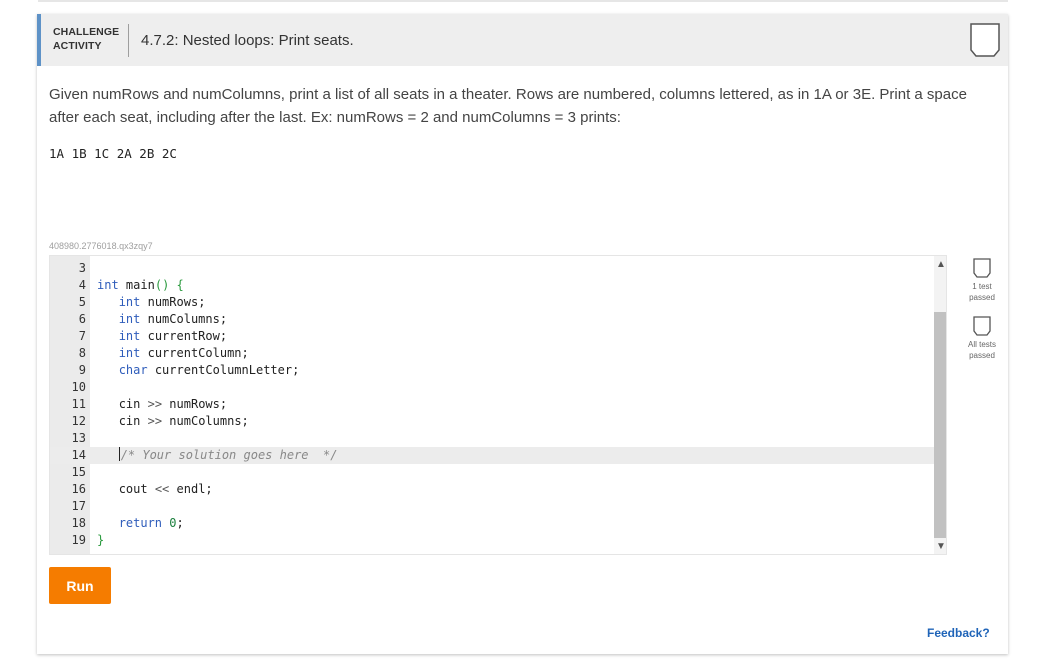  I want to click on code-line: 10, so click(492, 387).